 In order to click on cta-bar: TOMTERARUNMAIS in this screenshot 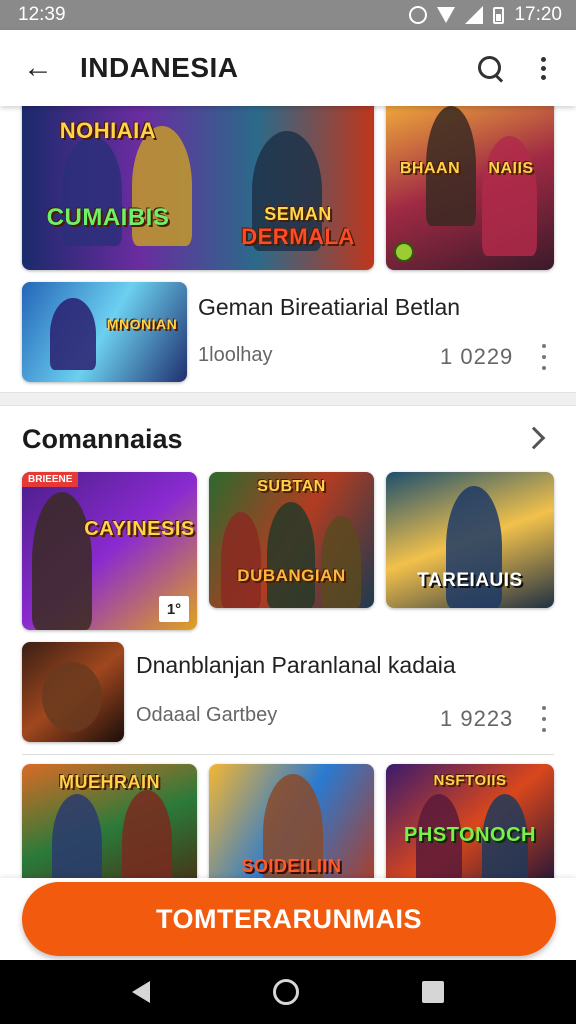, I will do `click(288, 919)`.